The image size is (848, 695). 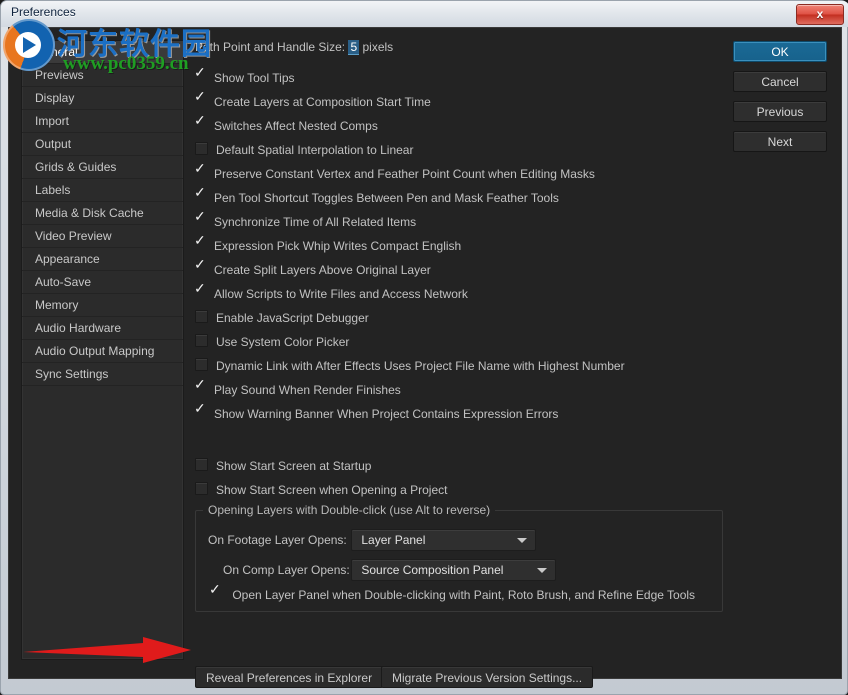 What do you see at coordinates (102, 328) in the screenshot?
I see `sidebar-item-audio-hardware: Audio Hardware` at bounding box center [102, 328].